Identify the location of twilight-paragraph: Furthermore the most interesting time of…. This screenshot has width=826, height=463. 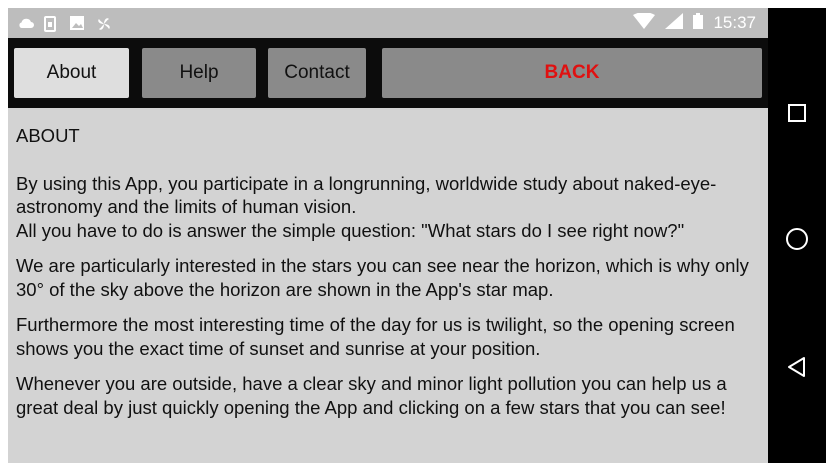
(375, 336).